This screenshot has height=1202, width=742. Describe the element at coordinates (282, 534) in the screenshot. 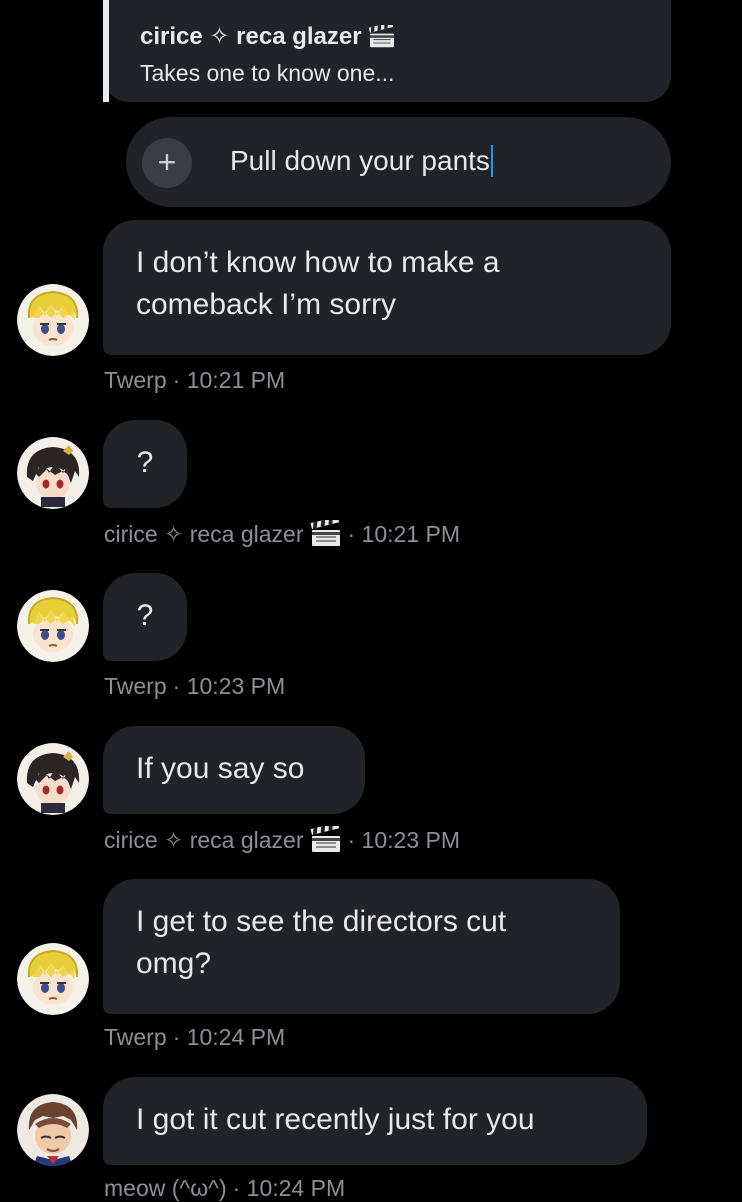

I see `message-meta: cirice ✧ reca glazer · 10:21 PM` at that location.